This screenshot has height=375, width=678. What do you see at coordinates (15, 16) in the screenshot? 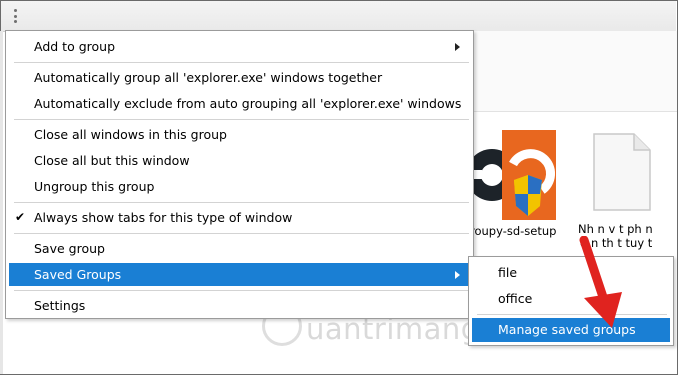
I see `more-options-icon` at bounding box center [15, 16].